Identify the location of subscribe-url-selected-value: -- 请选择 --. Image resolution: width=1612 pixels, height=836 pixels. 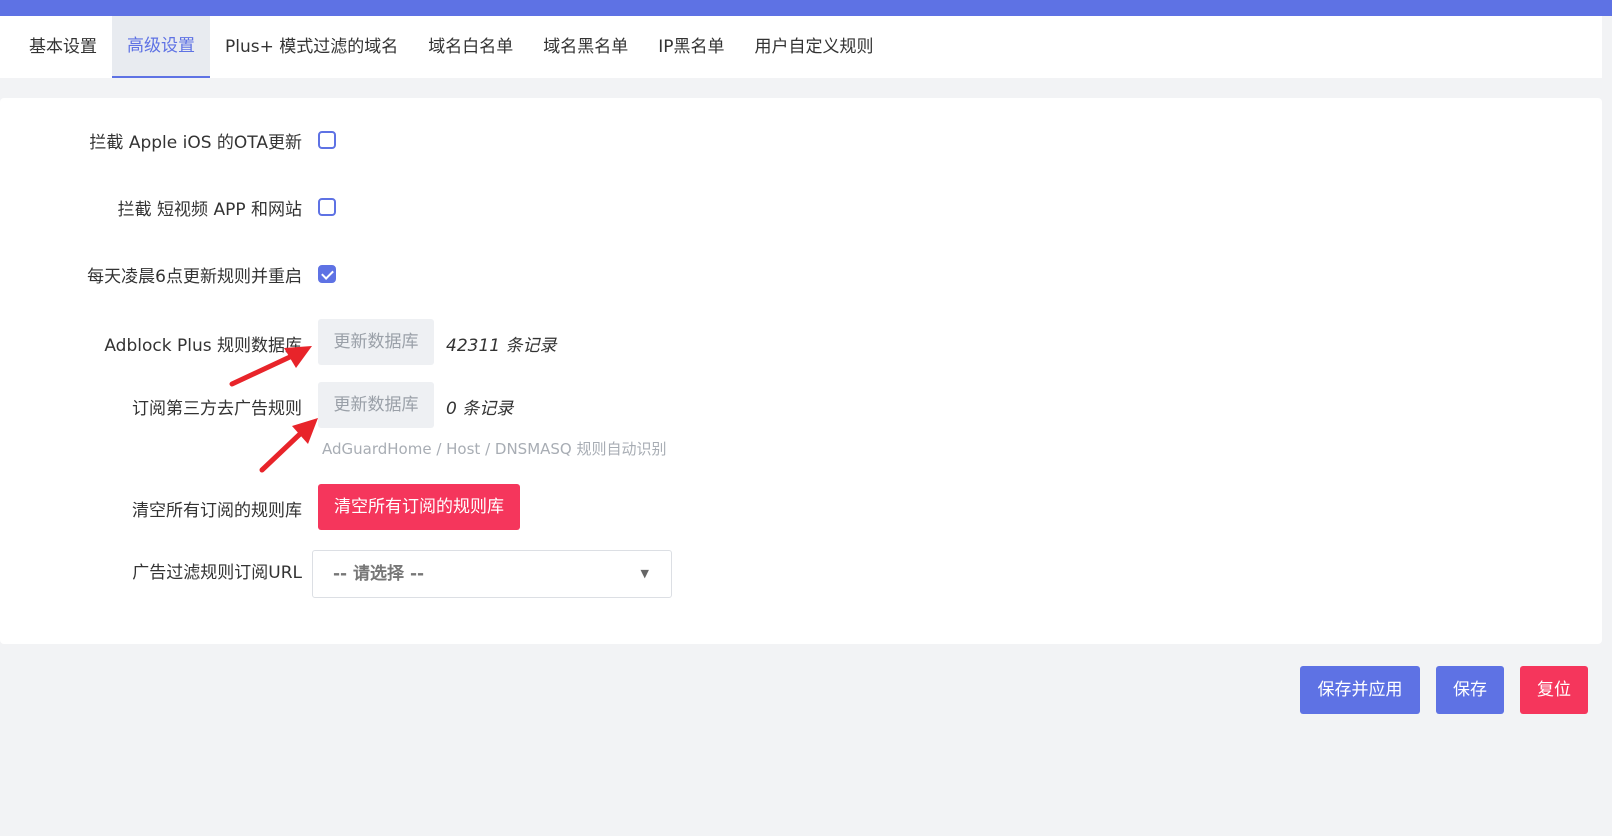
(379, 574).